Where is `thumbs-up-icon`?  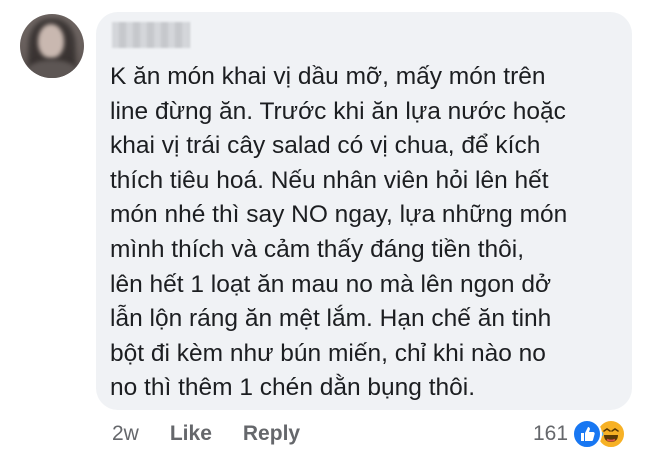 thumbs-up-icon is located at coordinates (588, 434).